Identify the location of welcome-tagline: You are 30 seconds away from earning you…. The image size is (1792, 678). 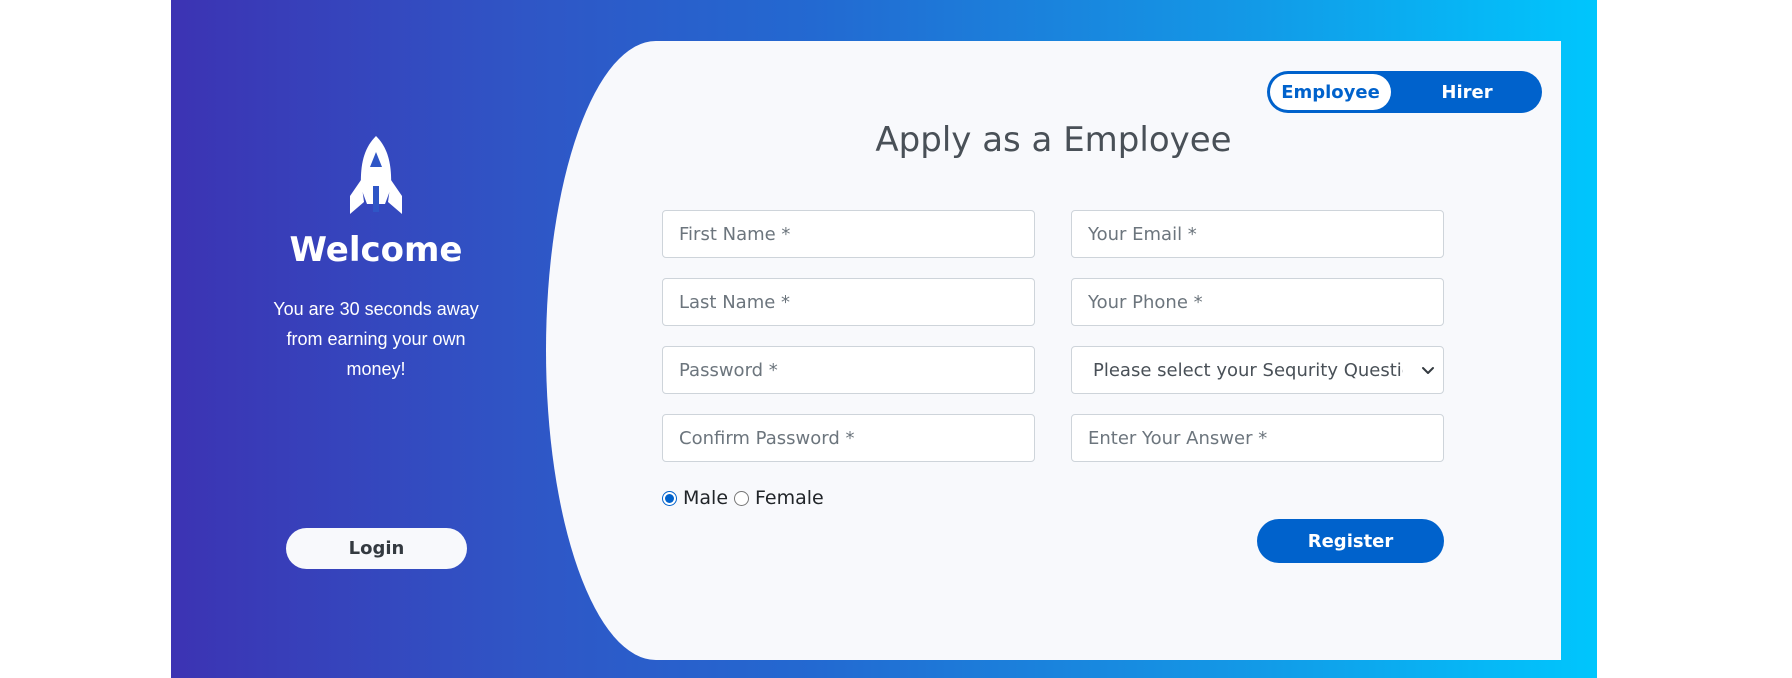
(376, 339).